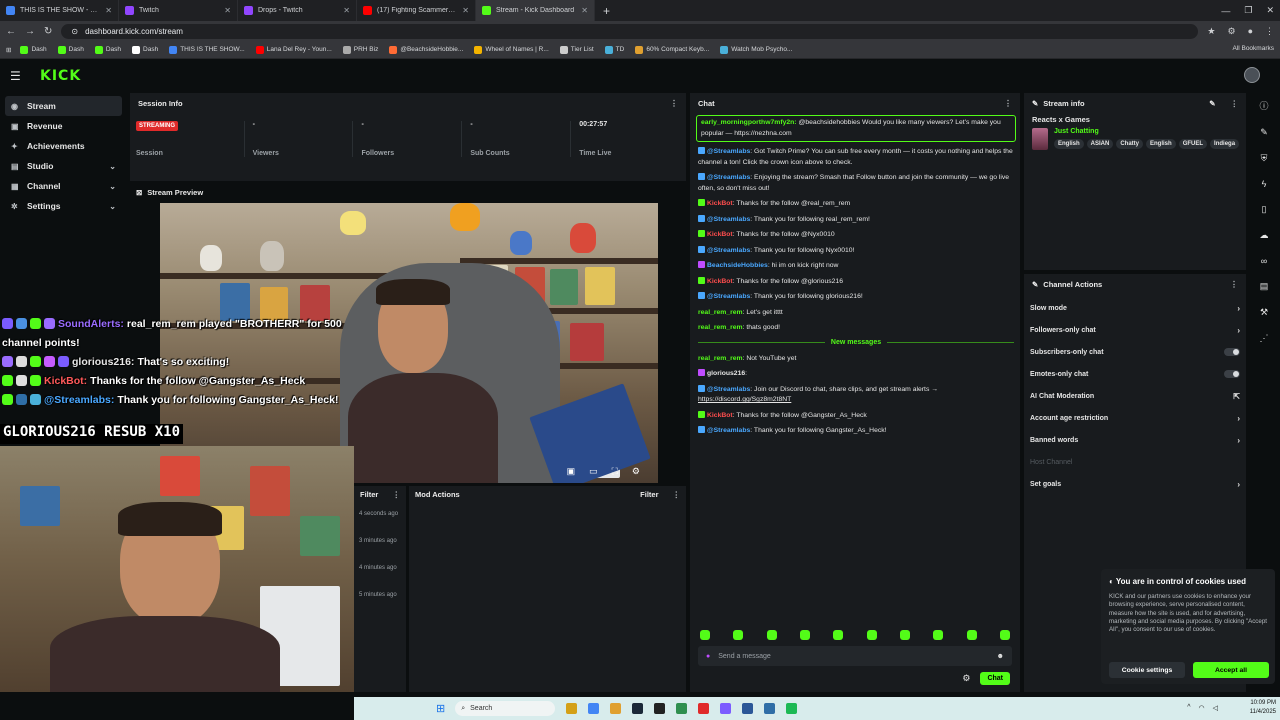 The image size is (1280, 720). What do you see at coordinates (737, 265) in the screenshot?
I see `chat-username: BeachsideHobbies` at bounding box center [737, 265].